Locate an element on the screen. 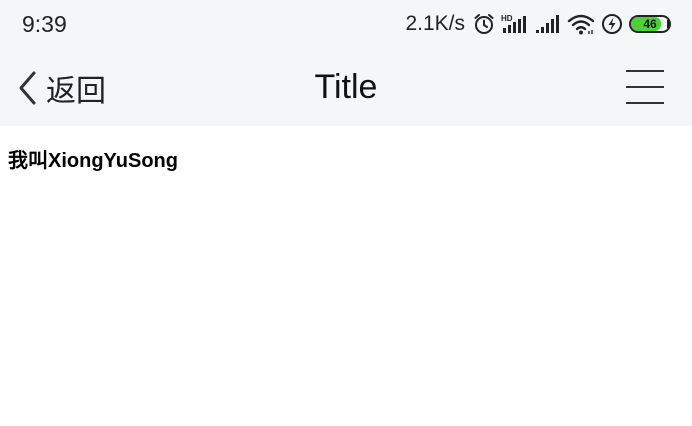 The height and width of the screenshot is (426, 692). status-time: 9:39 is located at coordinates (44, 24).